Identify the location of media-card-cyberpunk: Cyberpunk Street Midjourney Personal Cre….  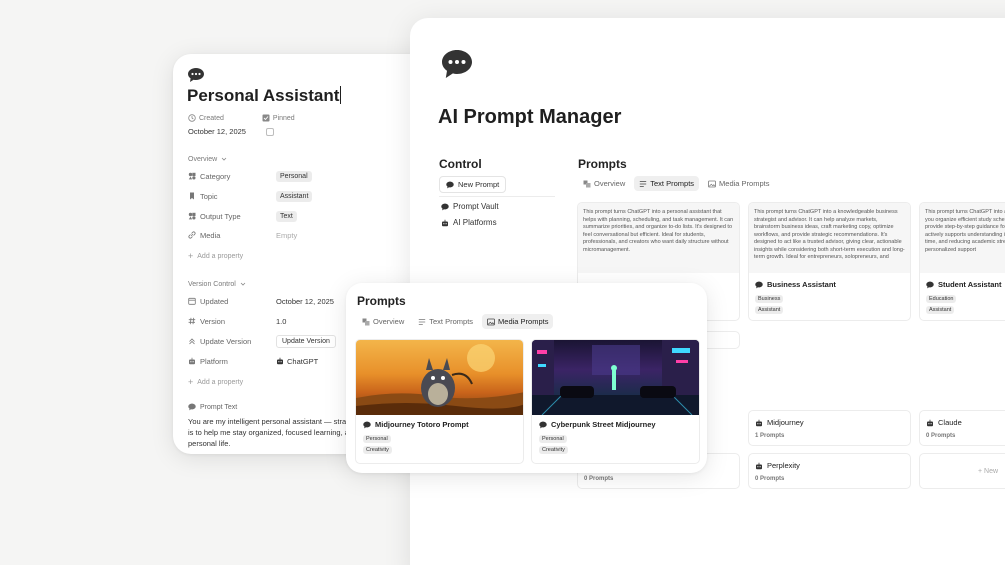
(615, 401).